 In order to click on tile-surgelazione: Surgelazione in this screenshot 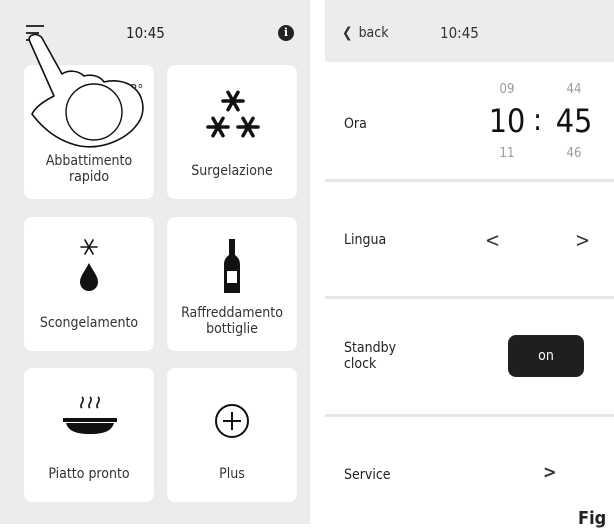, I will do `click(232, 132)`.